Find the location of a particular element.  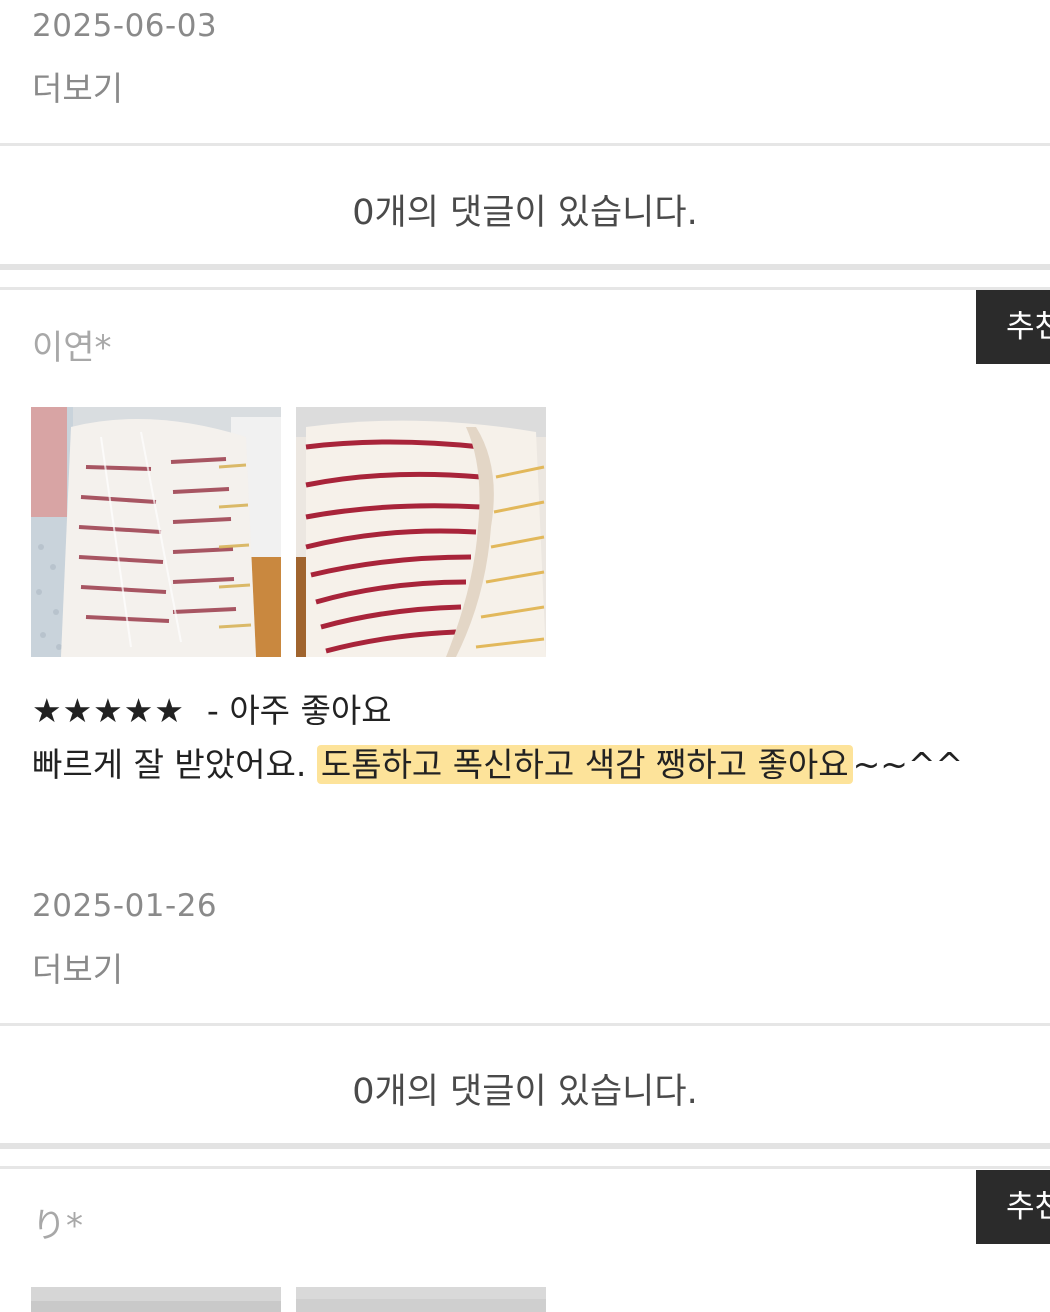

rating: ★★★★★ - 아주 좋아요 is located at coordinates (212, 708).